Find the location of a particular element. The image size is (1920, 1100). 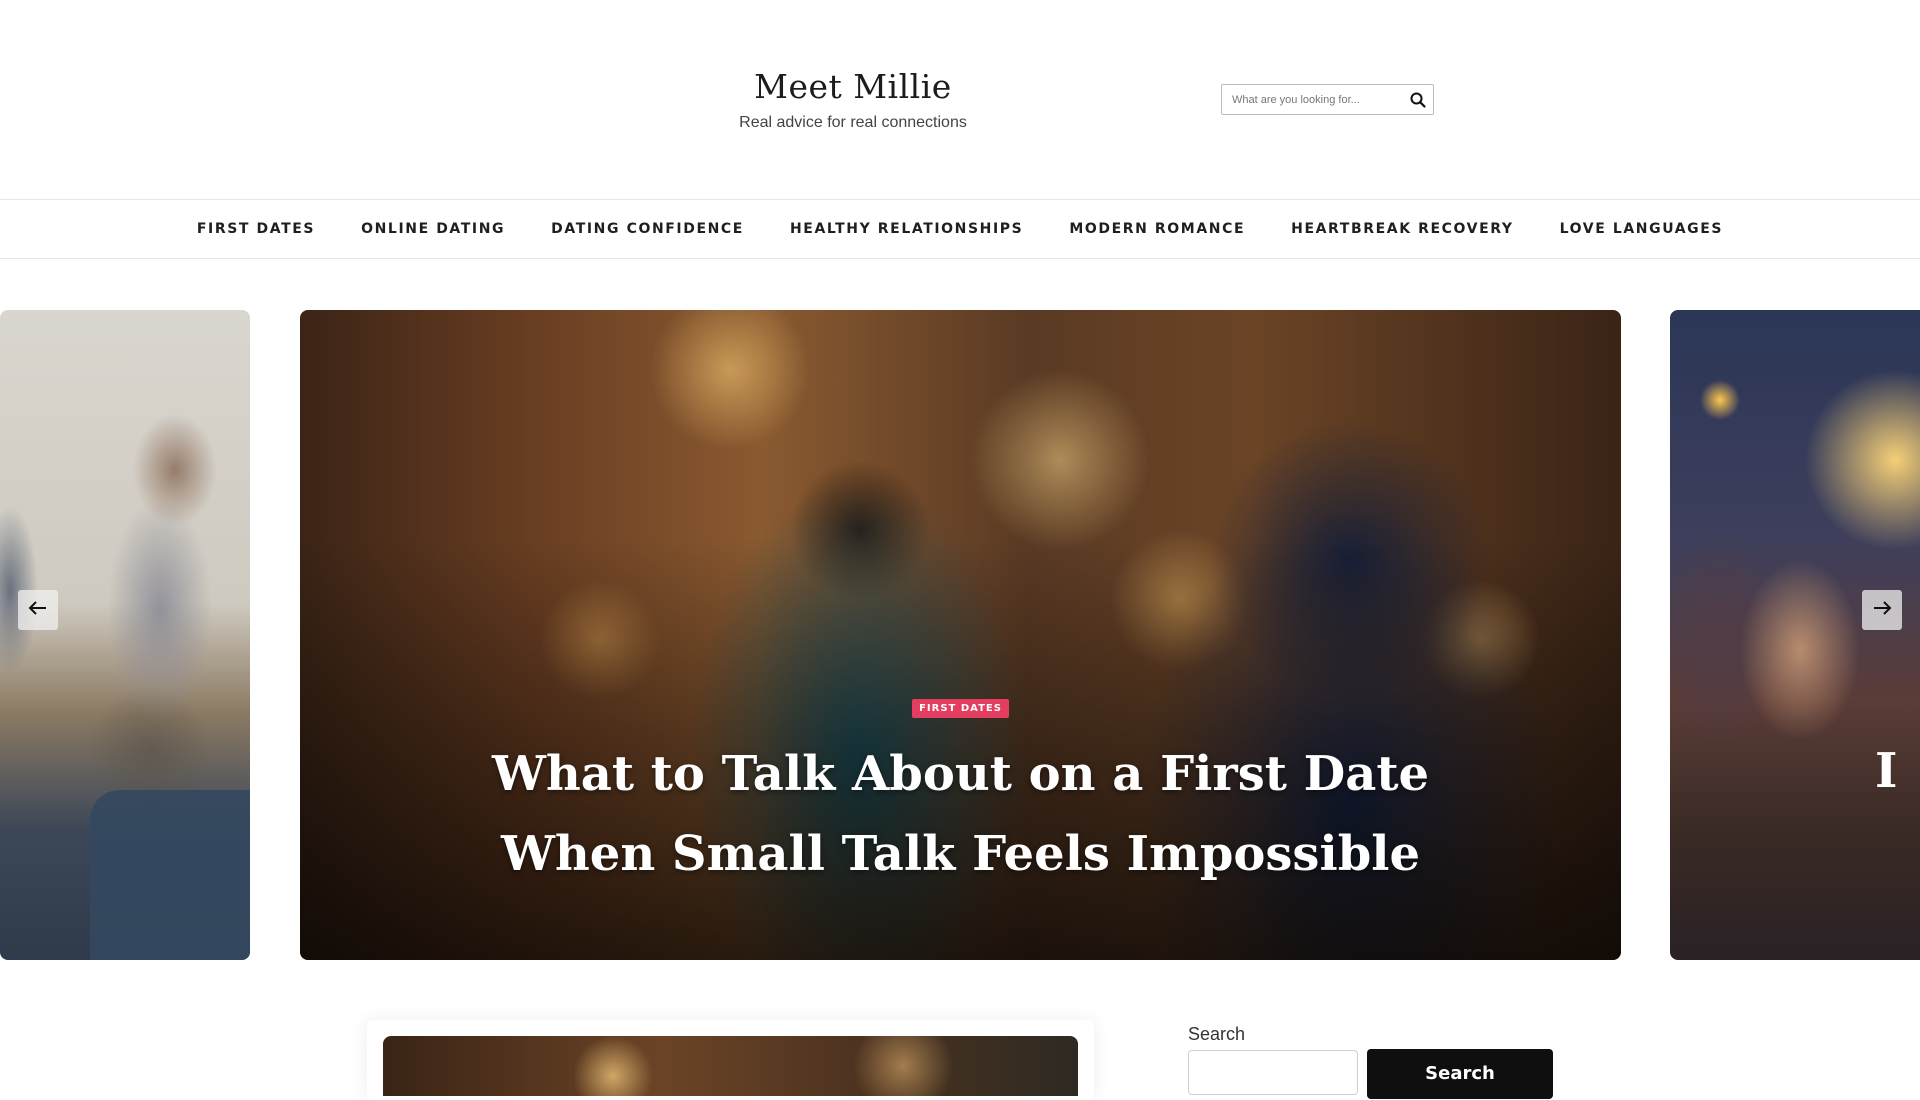

header-search-input is located at coordinates (1312, 99).